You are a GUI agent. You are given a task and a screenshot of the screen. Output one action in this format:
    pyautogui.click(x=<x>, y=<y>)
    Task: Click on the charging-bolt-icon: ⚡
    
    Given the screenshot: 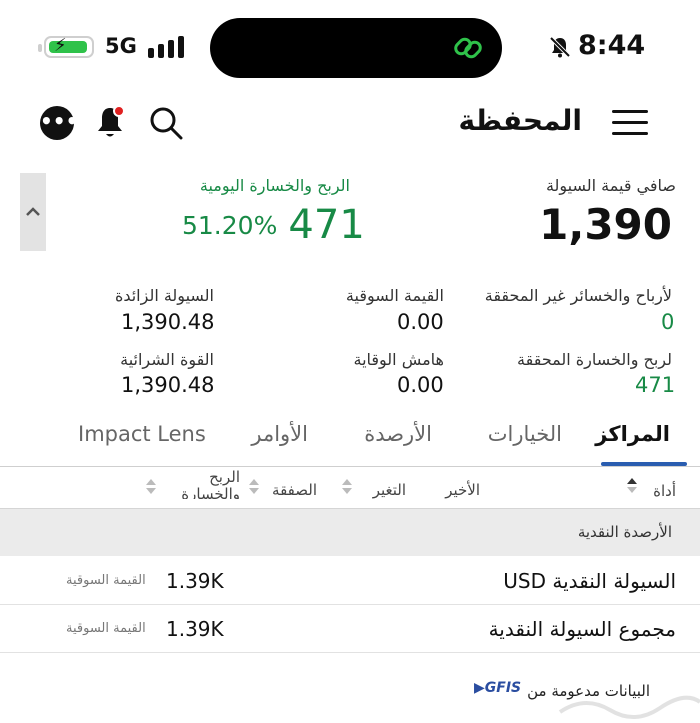 What is the action you would take?
    pyautogui.click(x=60, y=45)
    